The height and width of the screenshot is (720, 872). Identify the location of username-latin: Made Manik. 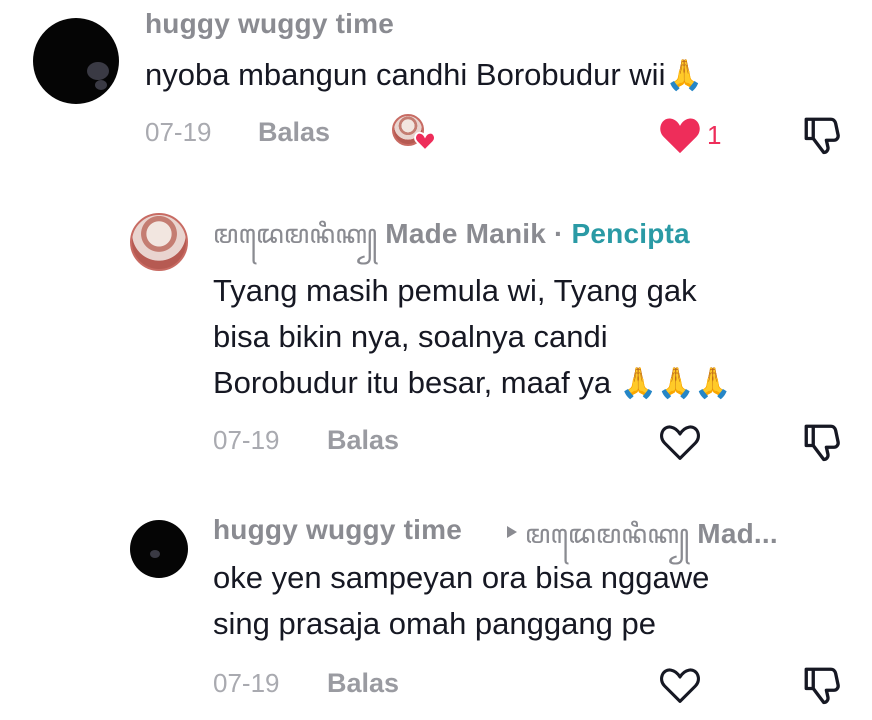
(465, 233).